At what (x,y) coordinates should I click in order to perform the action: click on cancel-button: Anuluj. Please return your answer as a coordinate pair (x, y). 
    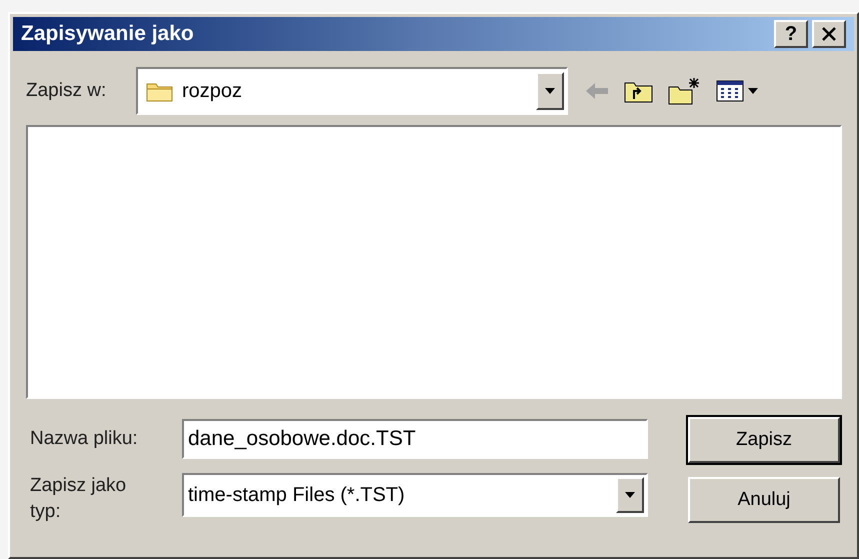
    Looking at the image, I should click on (764, 500).